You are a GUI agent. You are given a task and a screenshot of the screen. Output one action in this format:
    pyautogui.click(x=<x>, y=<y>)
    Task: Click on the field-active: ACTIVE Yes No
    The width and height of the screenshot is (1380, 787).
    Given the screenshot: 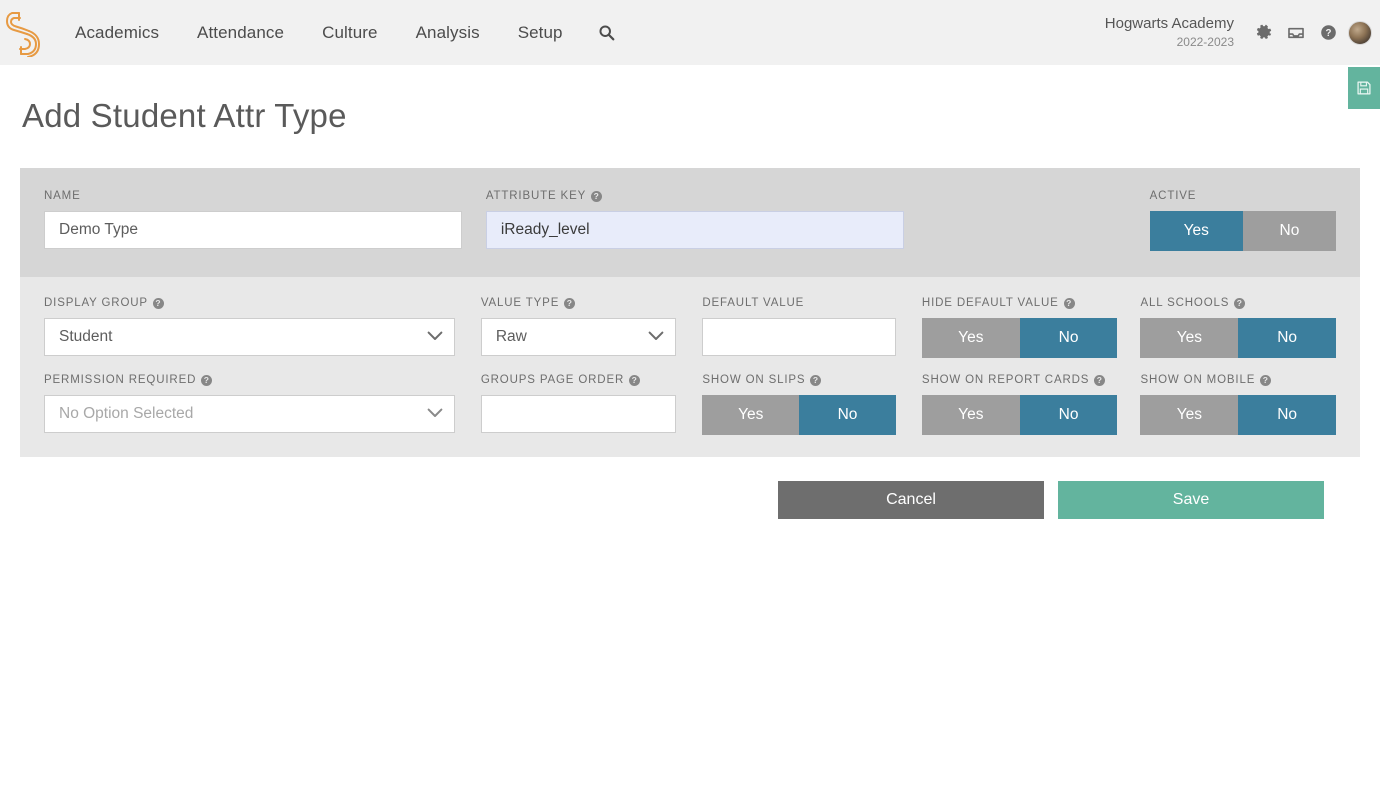 What is the action you would take?
    pyautogui.click(x=1242, y=220)
    